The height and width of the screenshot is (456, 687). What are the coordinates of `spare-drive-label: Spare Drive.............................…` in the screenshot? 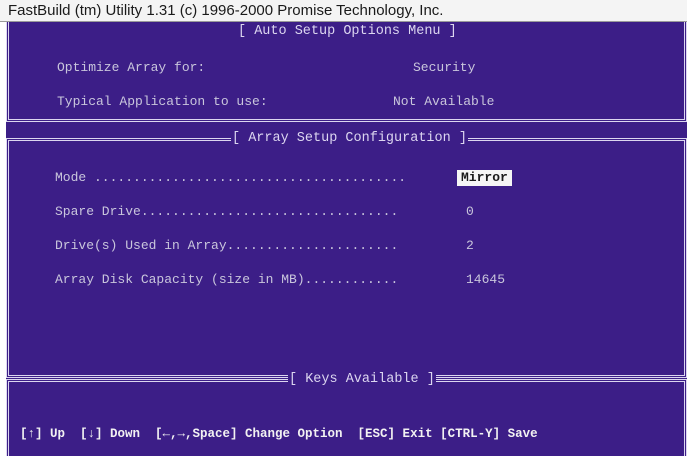 It's located at (231, 211).